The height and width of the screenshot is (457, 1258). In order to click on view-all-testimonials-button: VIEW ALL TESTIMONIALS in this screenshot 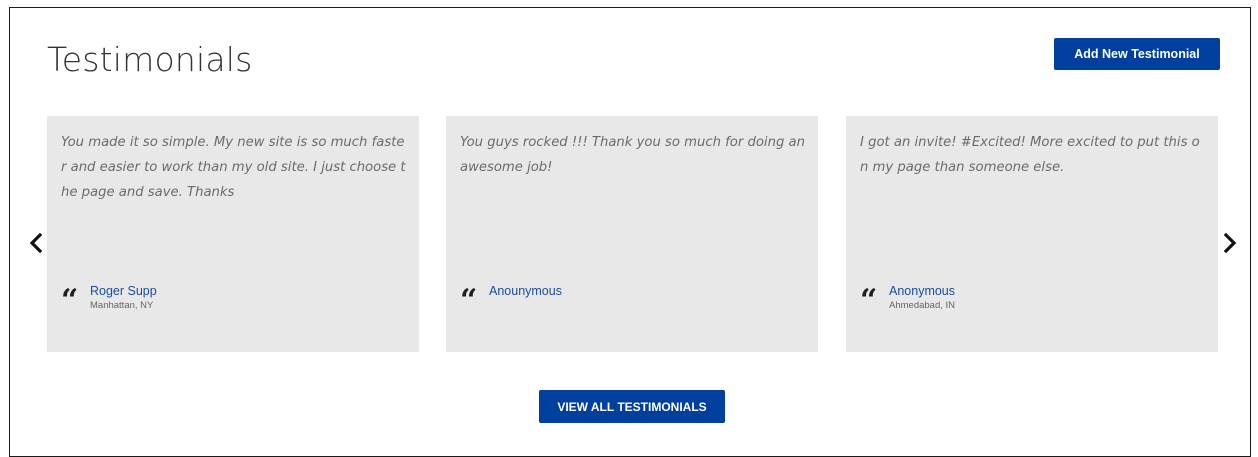, I will do `click(632, 406)`.